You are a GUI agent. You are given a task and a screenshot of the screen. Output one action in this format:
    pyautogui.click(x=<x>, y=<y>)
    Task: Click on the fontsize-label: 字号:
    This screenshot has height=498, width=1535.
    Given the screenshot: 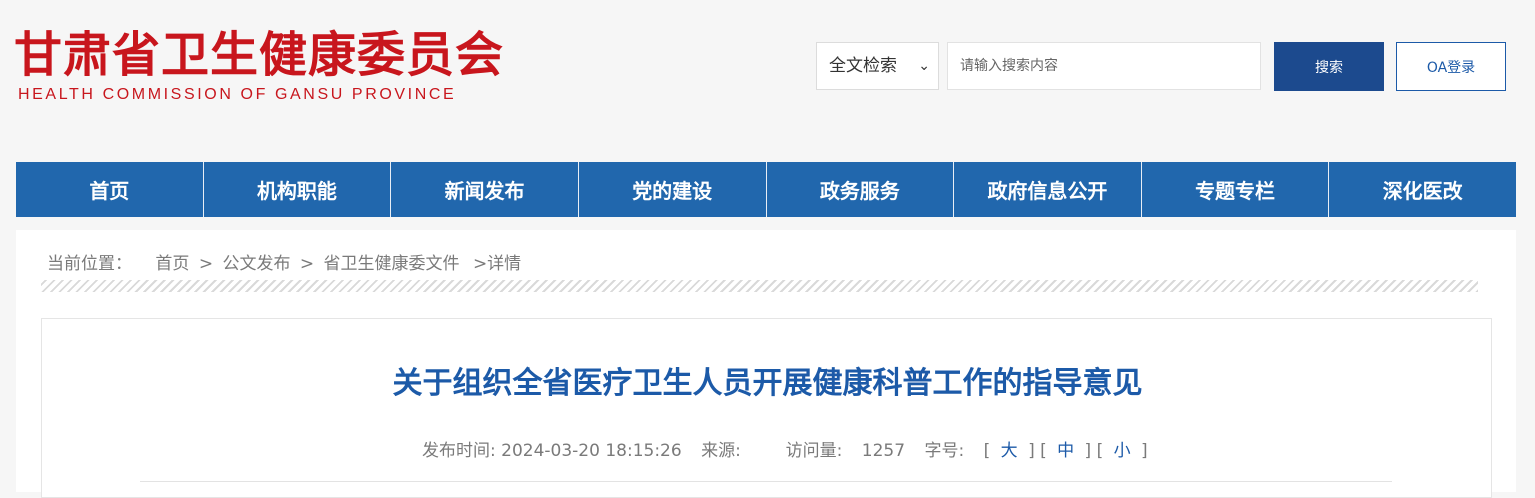 What is the action you would take?
    pyautogui.click(x=944, y=451)
    